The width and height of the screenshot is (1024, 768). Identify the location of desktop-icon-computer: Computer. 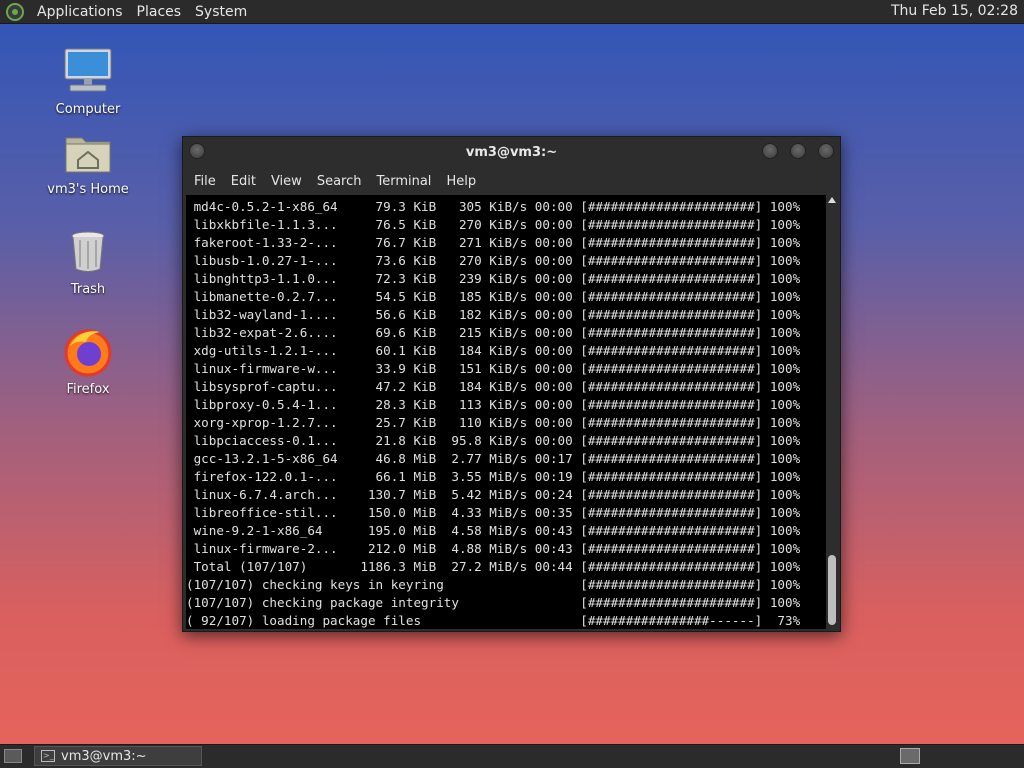
(88, 81).